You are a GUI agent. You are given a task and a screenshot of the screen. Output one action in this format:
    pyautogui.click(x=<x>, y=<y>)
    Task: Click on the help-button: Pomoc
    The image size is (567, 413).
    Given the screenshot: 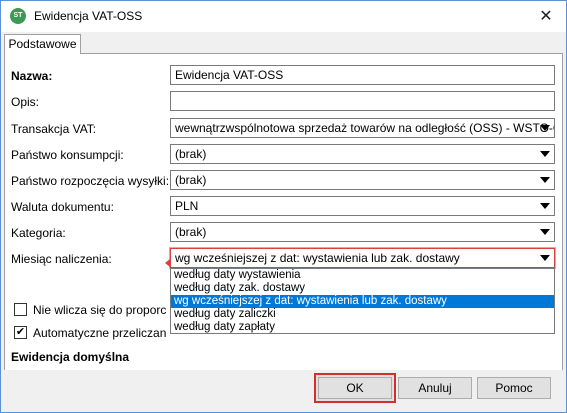 What is the action you would take?
    pyautogui.click(x=514, y=388)
    